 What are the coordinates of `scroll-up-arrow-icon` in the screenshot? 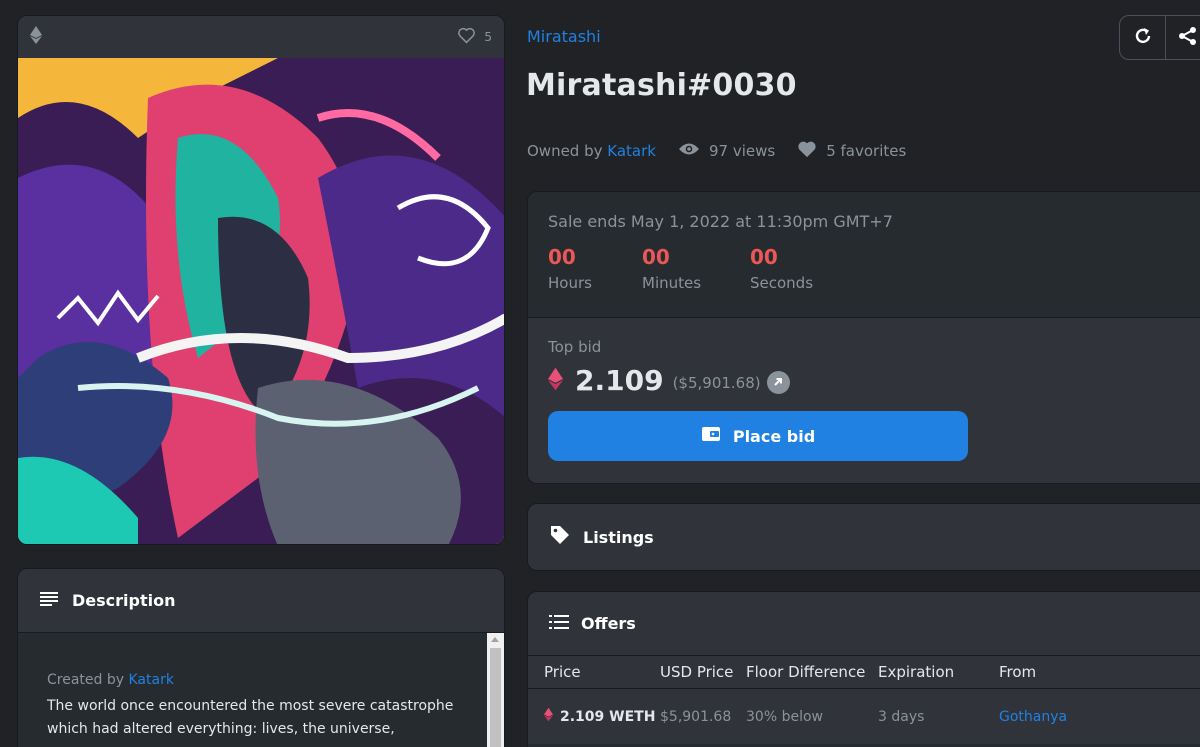 It's located at (495, 639).